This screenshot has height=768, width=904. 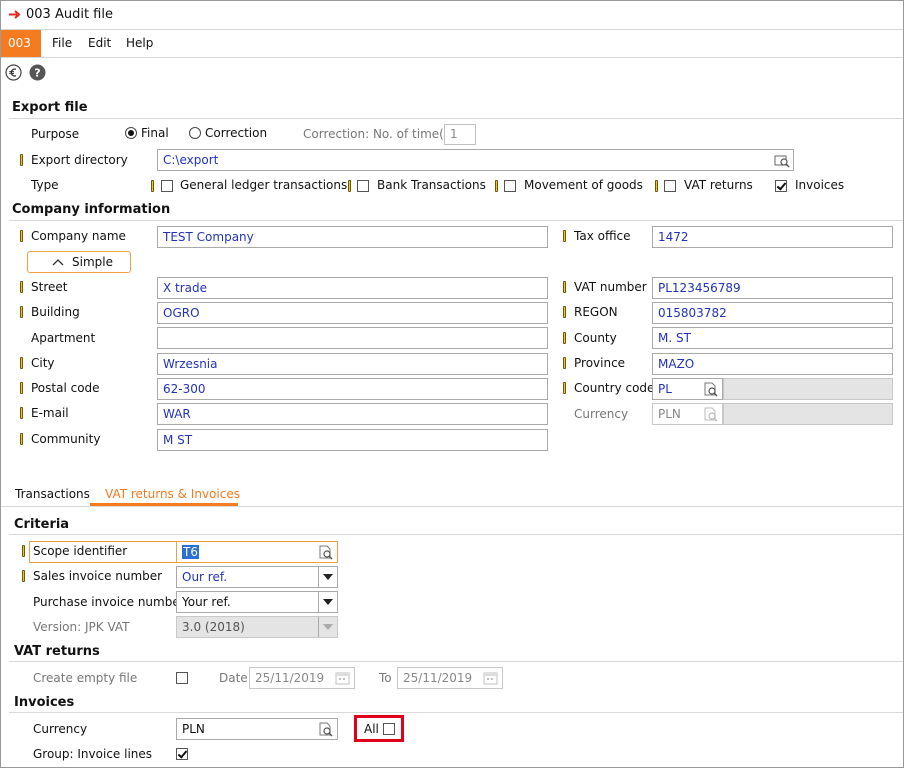 I want to click on country-code-label: Country code, so click(x=614, y=388).